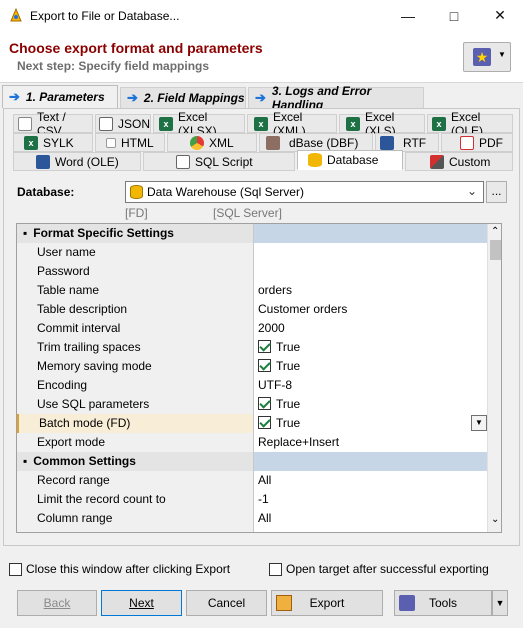 The height and width of the screenshot is (628, 523). What do you see at coordinates (77, 161) in the screenshot?
I see `tab-word-ole: Word (OLE)` at bounding box center [77, 161].